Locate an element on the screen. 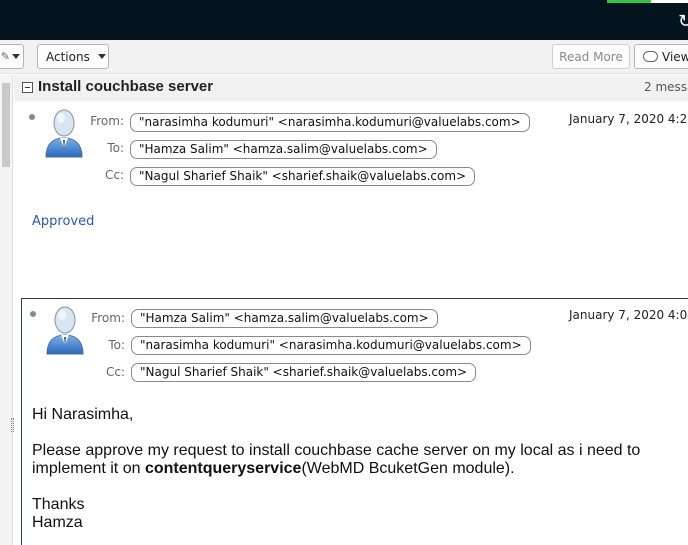 This screenshot has width=688, height=545. view-label: View is located at coordinates (675, 56).